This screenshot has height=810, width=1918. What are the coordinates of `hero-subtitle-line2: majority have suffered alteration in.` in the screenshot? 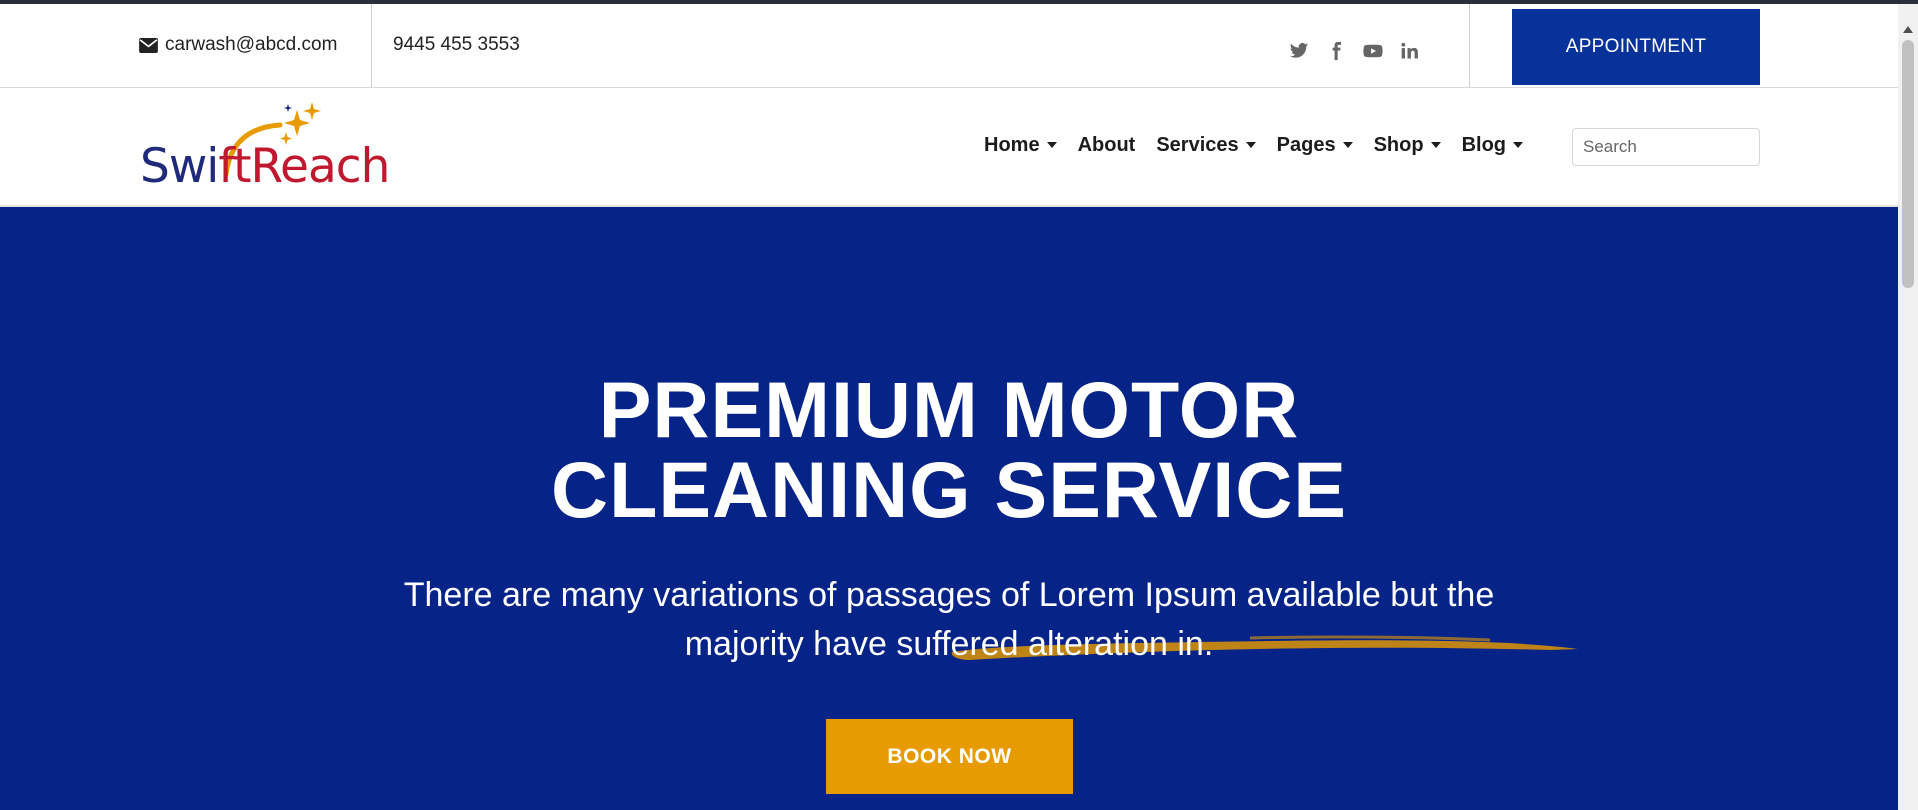 It's located at (949, 644).